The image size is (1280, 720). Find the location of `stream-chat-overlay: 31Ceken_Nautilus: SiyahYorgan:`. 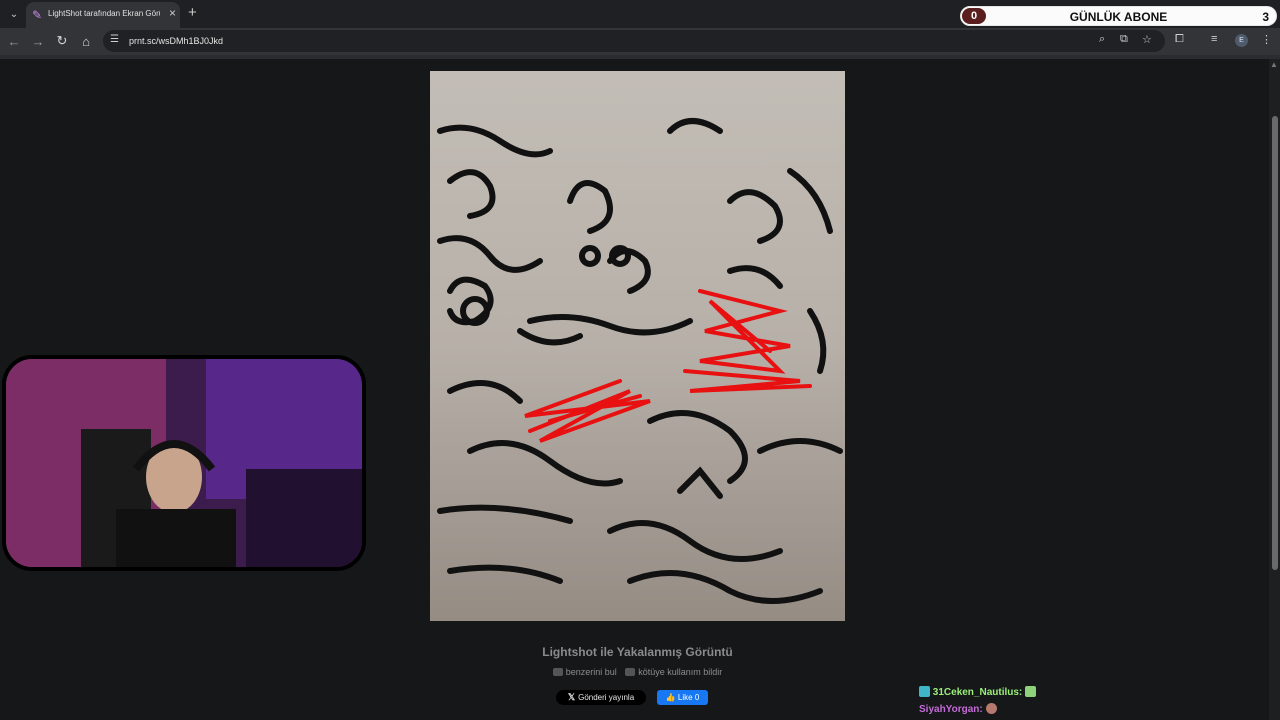

stream-chat-overlay: 31Ceken_Nautilus: SiyahYorgan: is located at coordinates (978, 703).